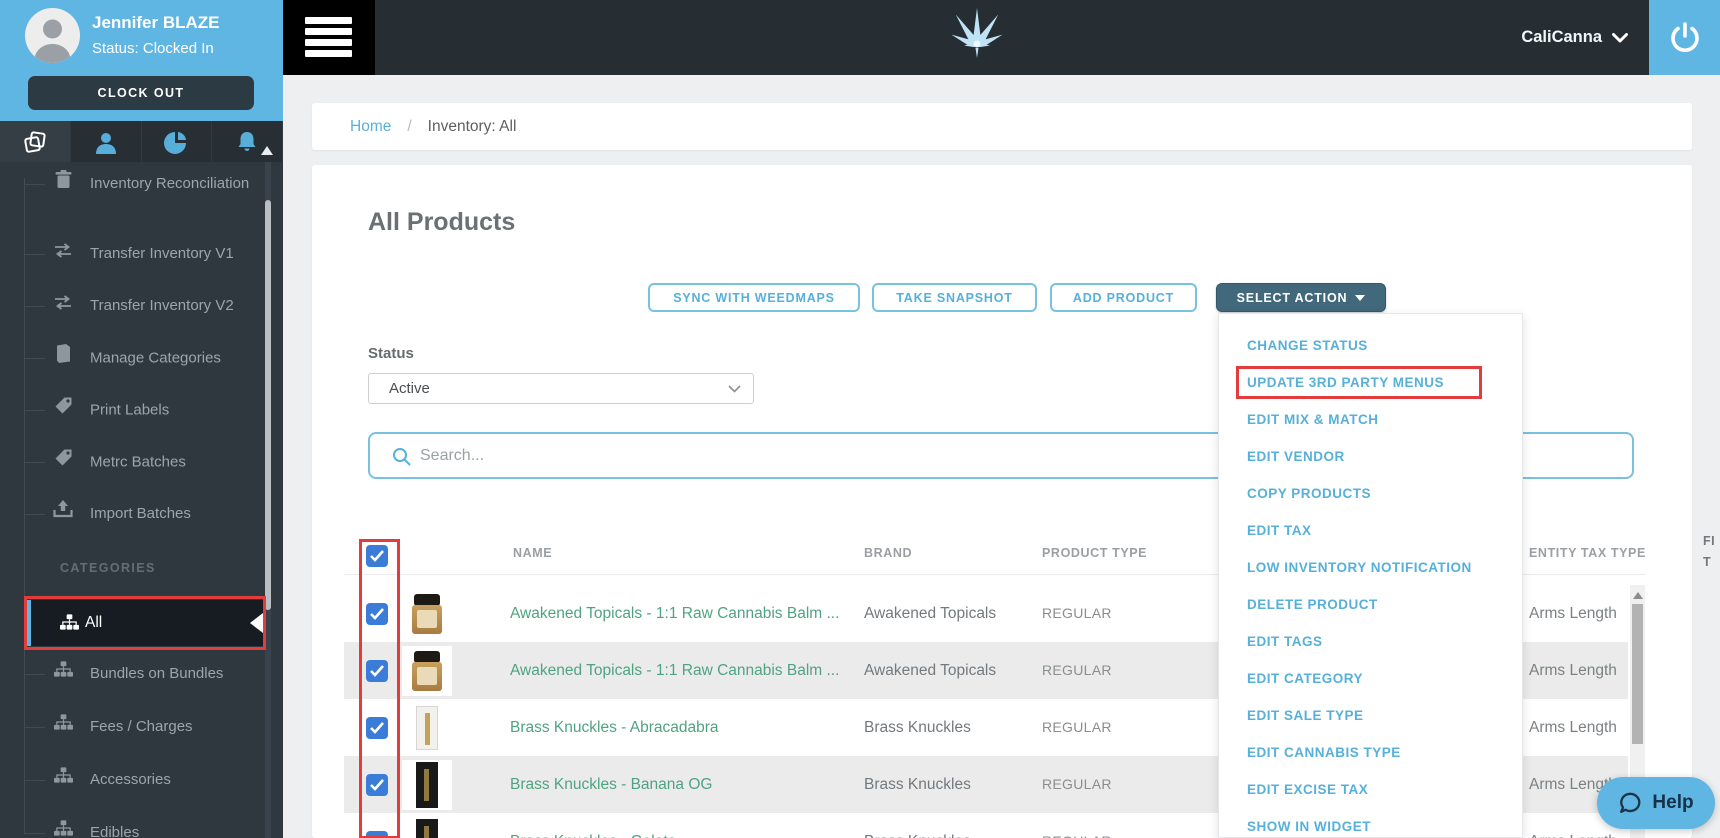 The width and height of the screenshot is (1720, 838). I want to click on sidebar-item-print-labels: Print Labels, so click(96, 410).